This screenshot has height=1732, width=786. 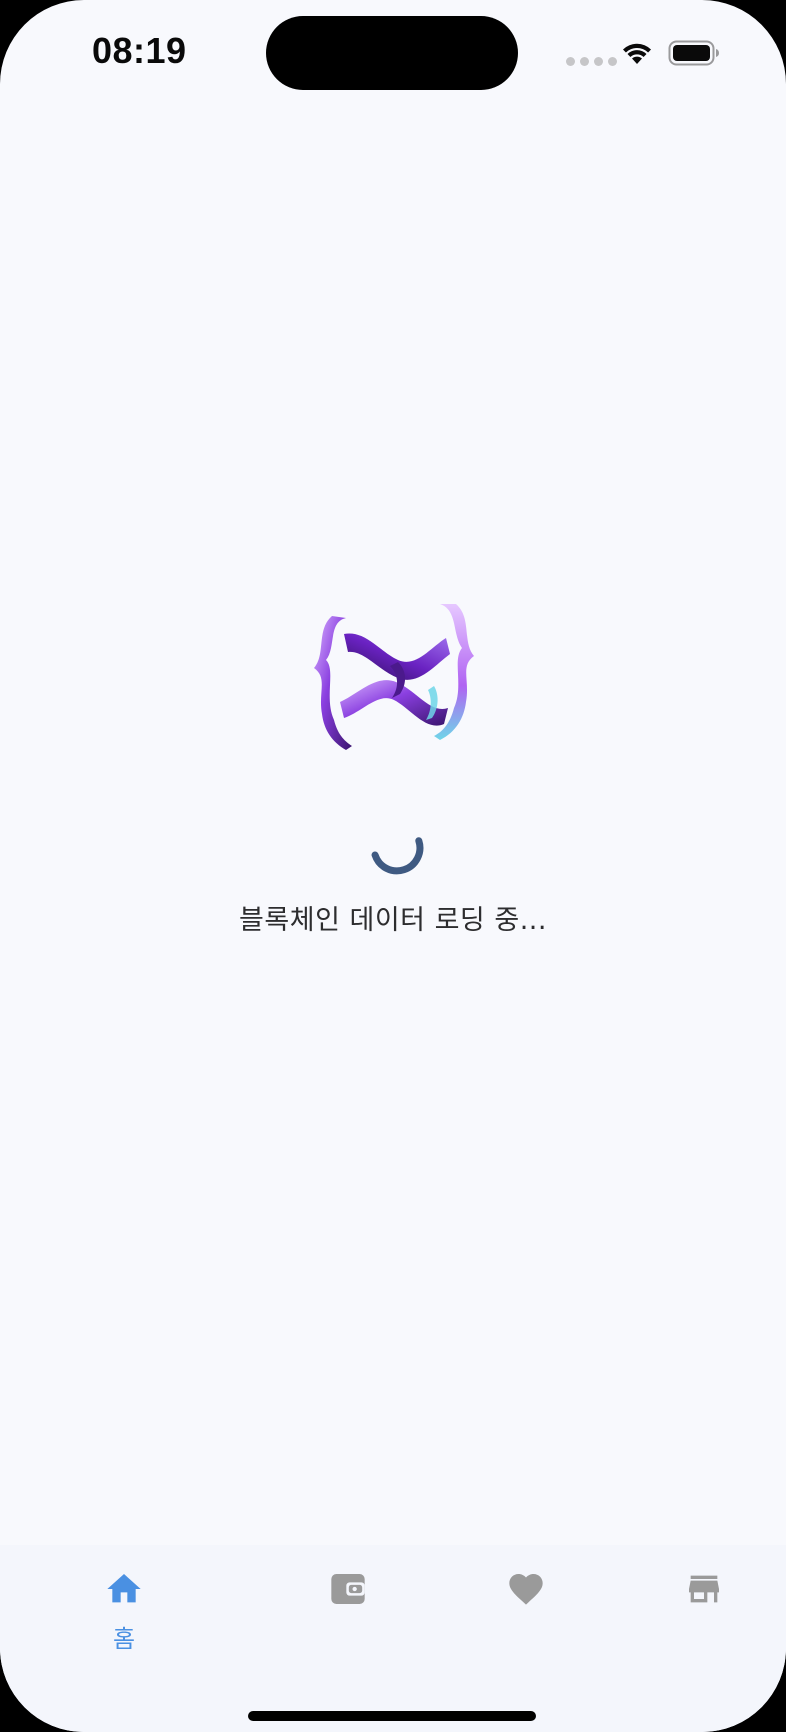 I want to click on wifi-icon, so click(x=637, y=53).